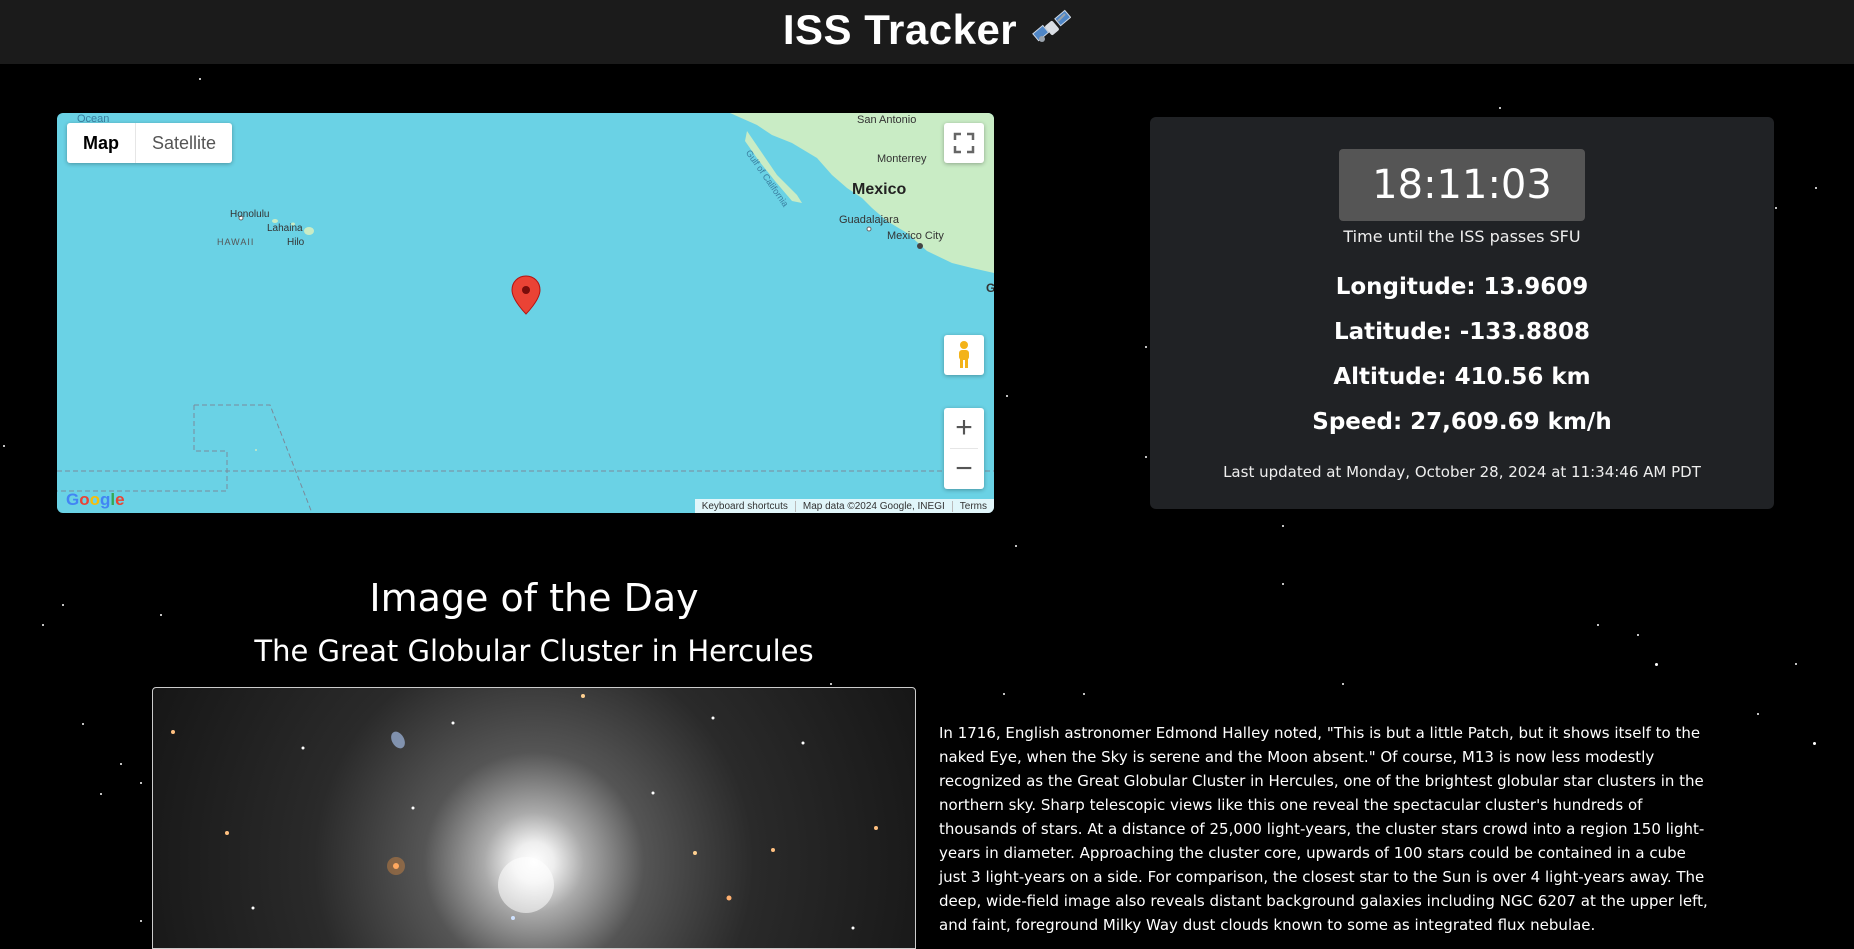  Describe the element at coordinates (1462, 332) in the screenshot. I see `latitude-value: Latitude: -133.8808` at that location.